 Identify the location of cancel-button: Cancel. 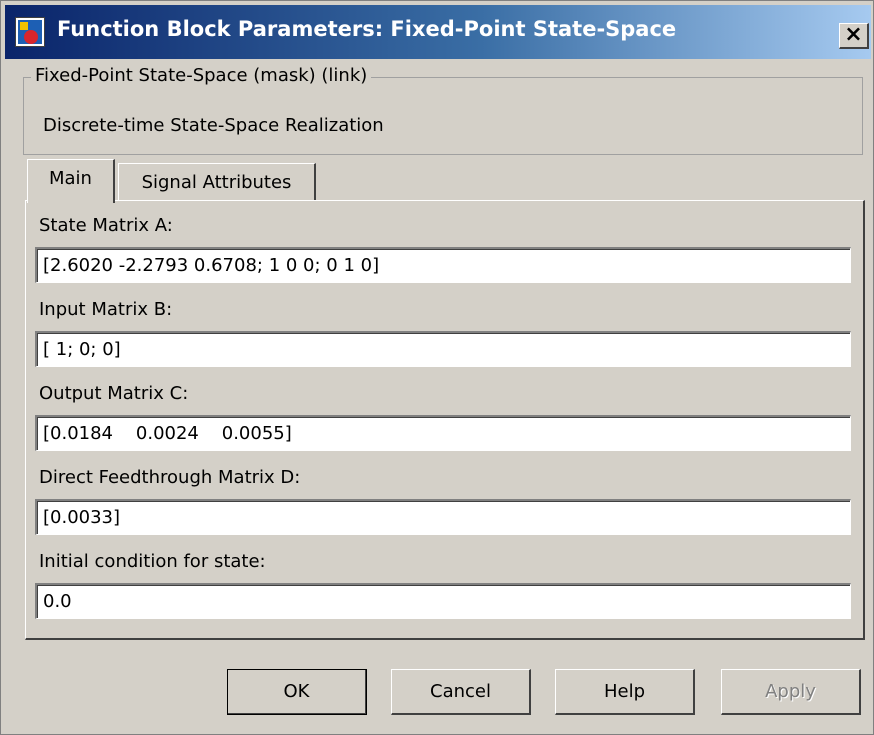
(461, 692).